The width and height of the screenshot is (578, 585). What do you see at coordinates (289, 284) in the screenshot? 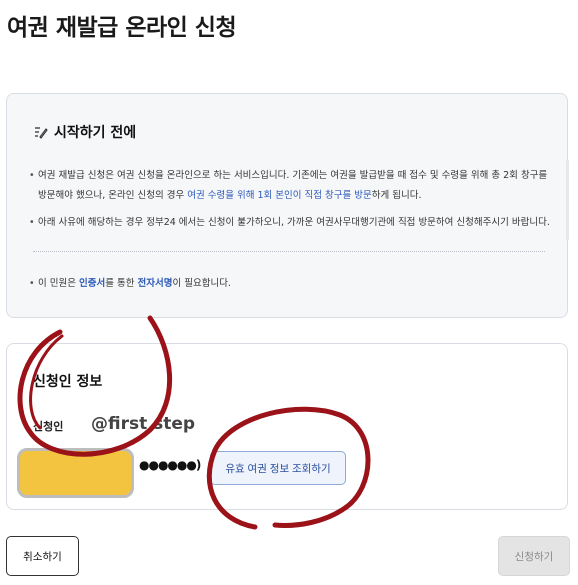
I see `notice-bullet-certificate: 이 민원은 인증서를 통한 전자서명이 필요합니다.` at bounding box center [289, 284].